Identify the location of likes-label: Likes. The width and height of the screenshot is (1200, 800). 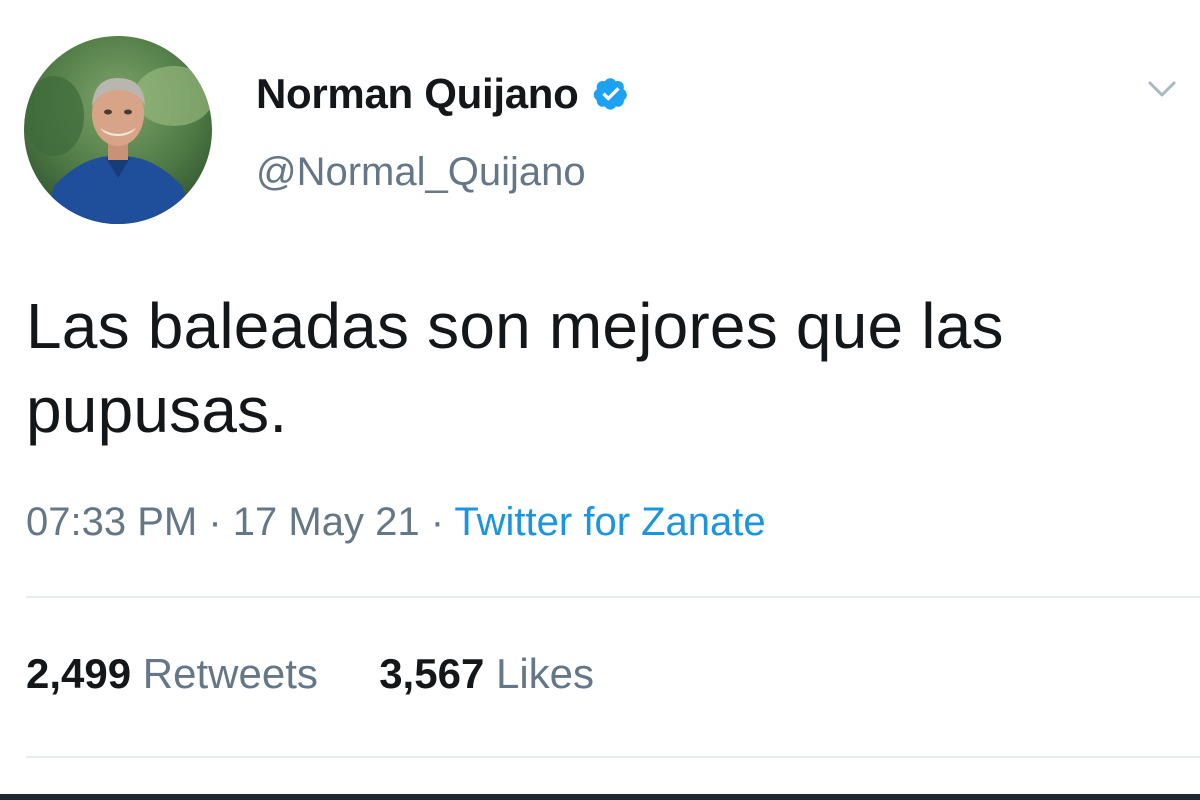
(545, 673).